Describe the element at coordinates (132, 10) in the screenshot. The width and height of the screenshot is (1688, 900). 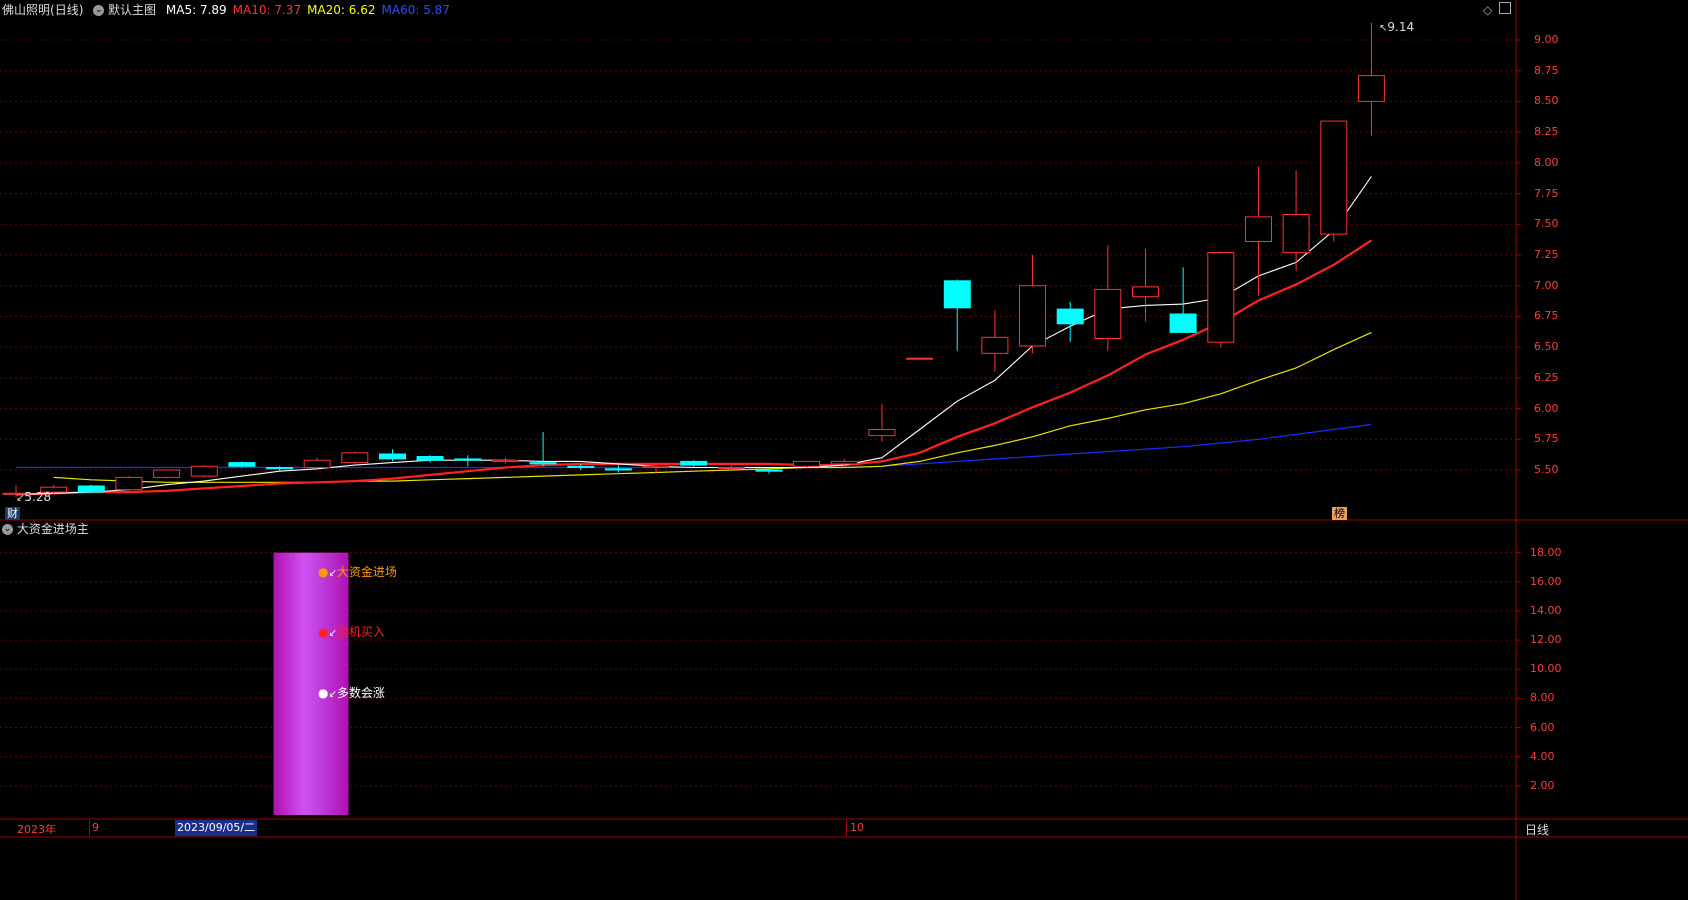
I see `template-label: 默认主图` at that location.